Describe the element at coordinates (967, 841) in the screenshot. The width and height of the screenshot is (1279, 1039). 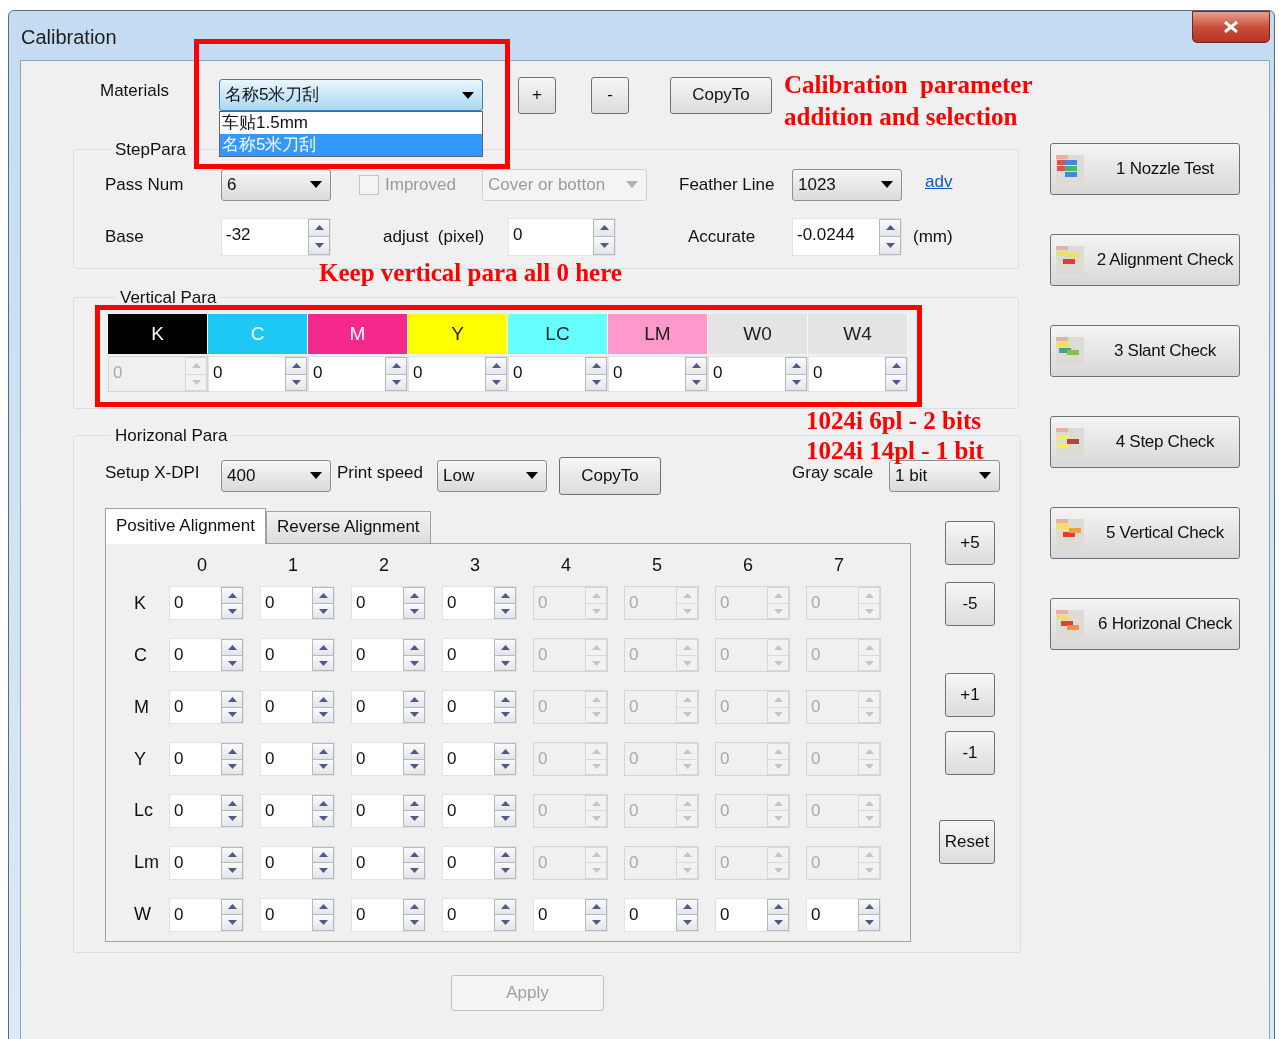
I see `button: Reset` at that location.